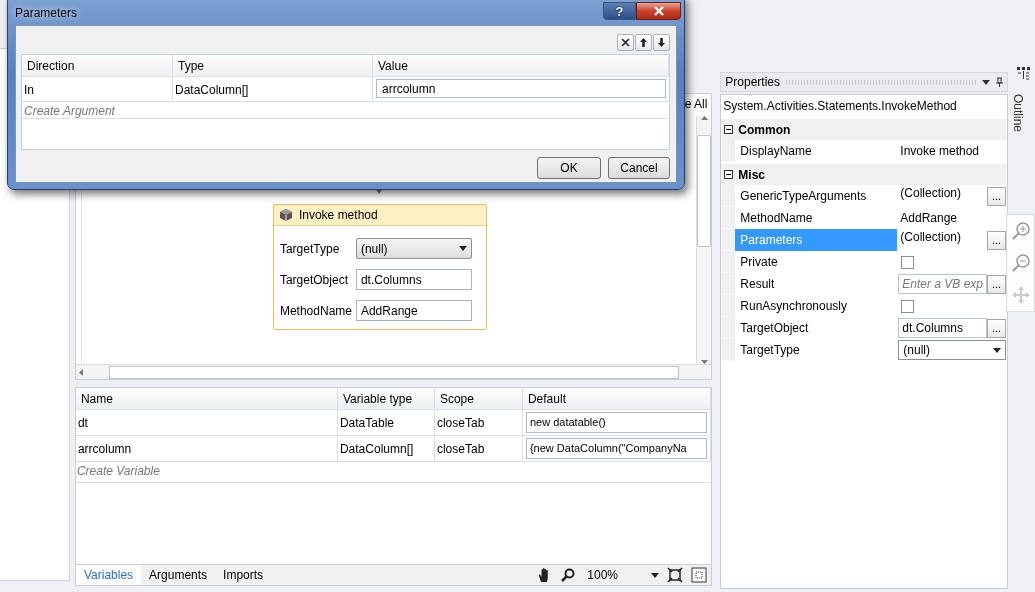 The image size is (1035, 592). What do you see at coordinates (816, 196) in the screenshot?
I see `property-name: GenericTypeArguments` at bounding box center [816, 196].